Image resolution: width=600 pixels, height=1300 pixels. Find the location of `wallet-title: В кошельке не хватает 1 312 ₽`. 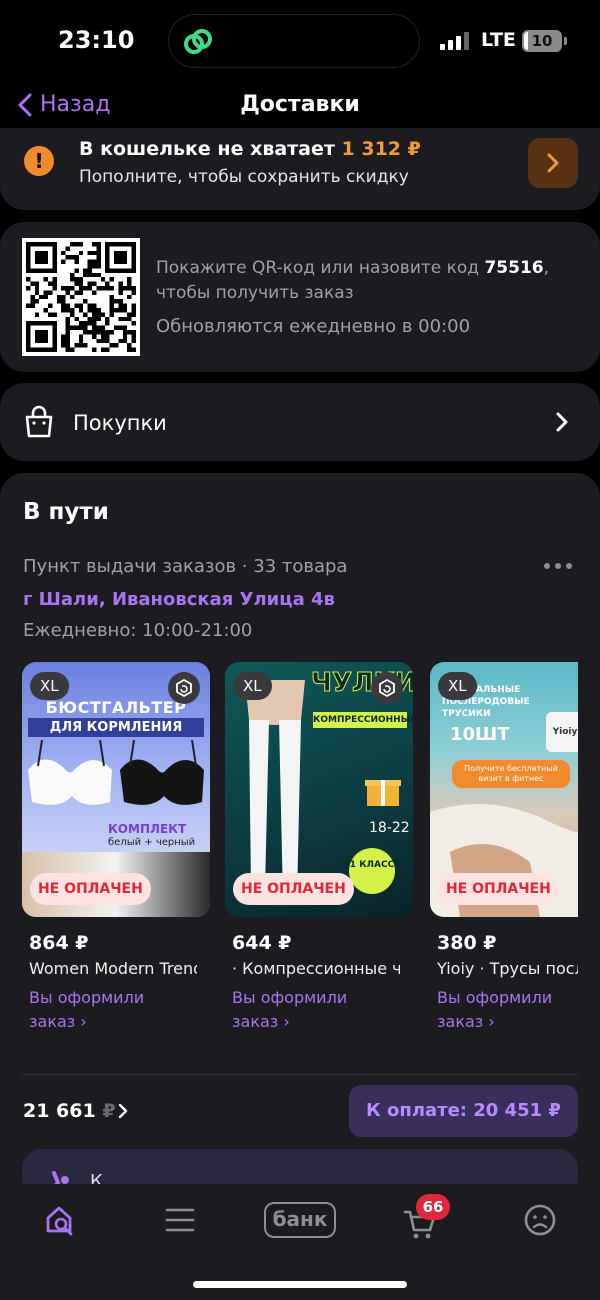

wallet-title: В кошельке не хватает 1 312 ₽ is located at coordinates (250, 149).